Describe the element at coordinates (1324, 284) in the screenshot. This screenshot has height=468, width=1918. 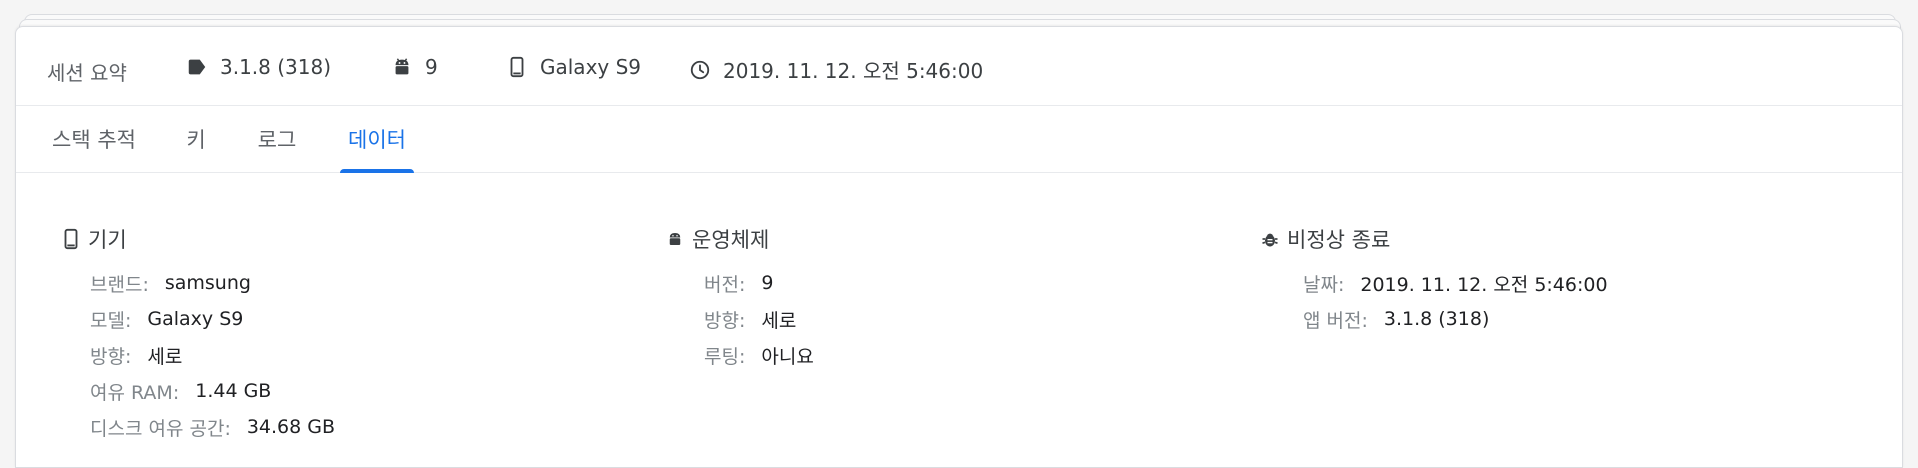
I see `detail-key: 날짜:` at that location.